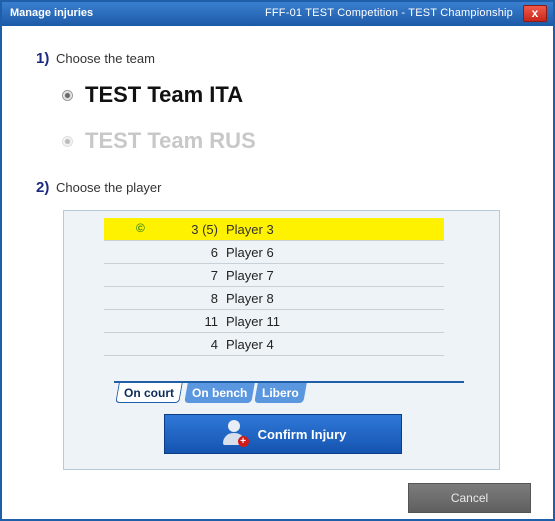 The image size is (555, 521). Describe the element at coordinates (140, 228) in the screenshot. I see `captain-icon: ©` at that location.